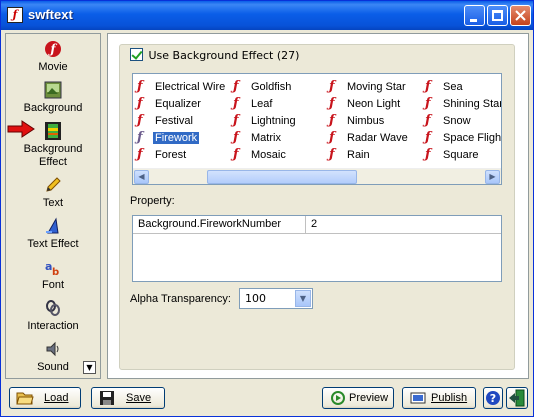 Image resolution: width=534 pixels, height=417 pixels. Describe the element at coordinates (107, 398) in the screenshot. I see `floppy-icon` at that location.